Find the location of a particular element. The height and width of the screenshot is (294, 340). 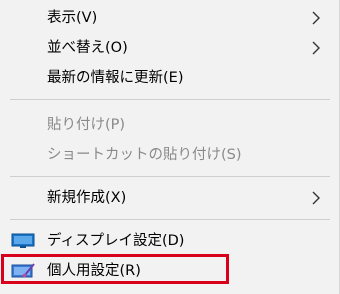

menu-item-refresh: 最新の情報に更新(E) is located at coordinates (169, 78).